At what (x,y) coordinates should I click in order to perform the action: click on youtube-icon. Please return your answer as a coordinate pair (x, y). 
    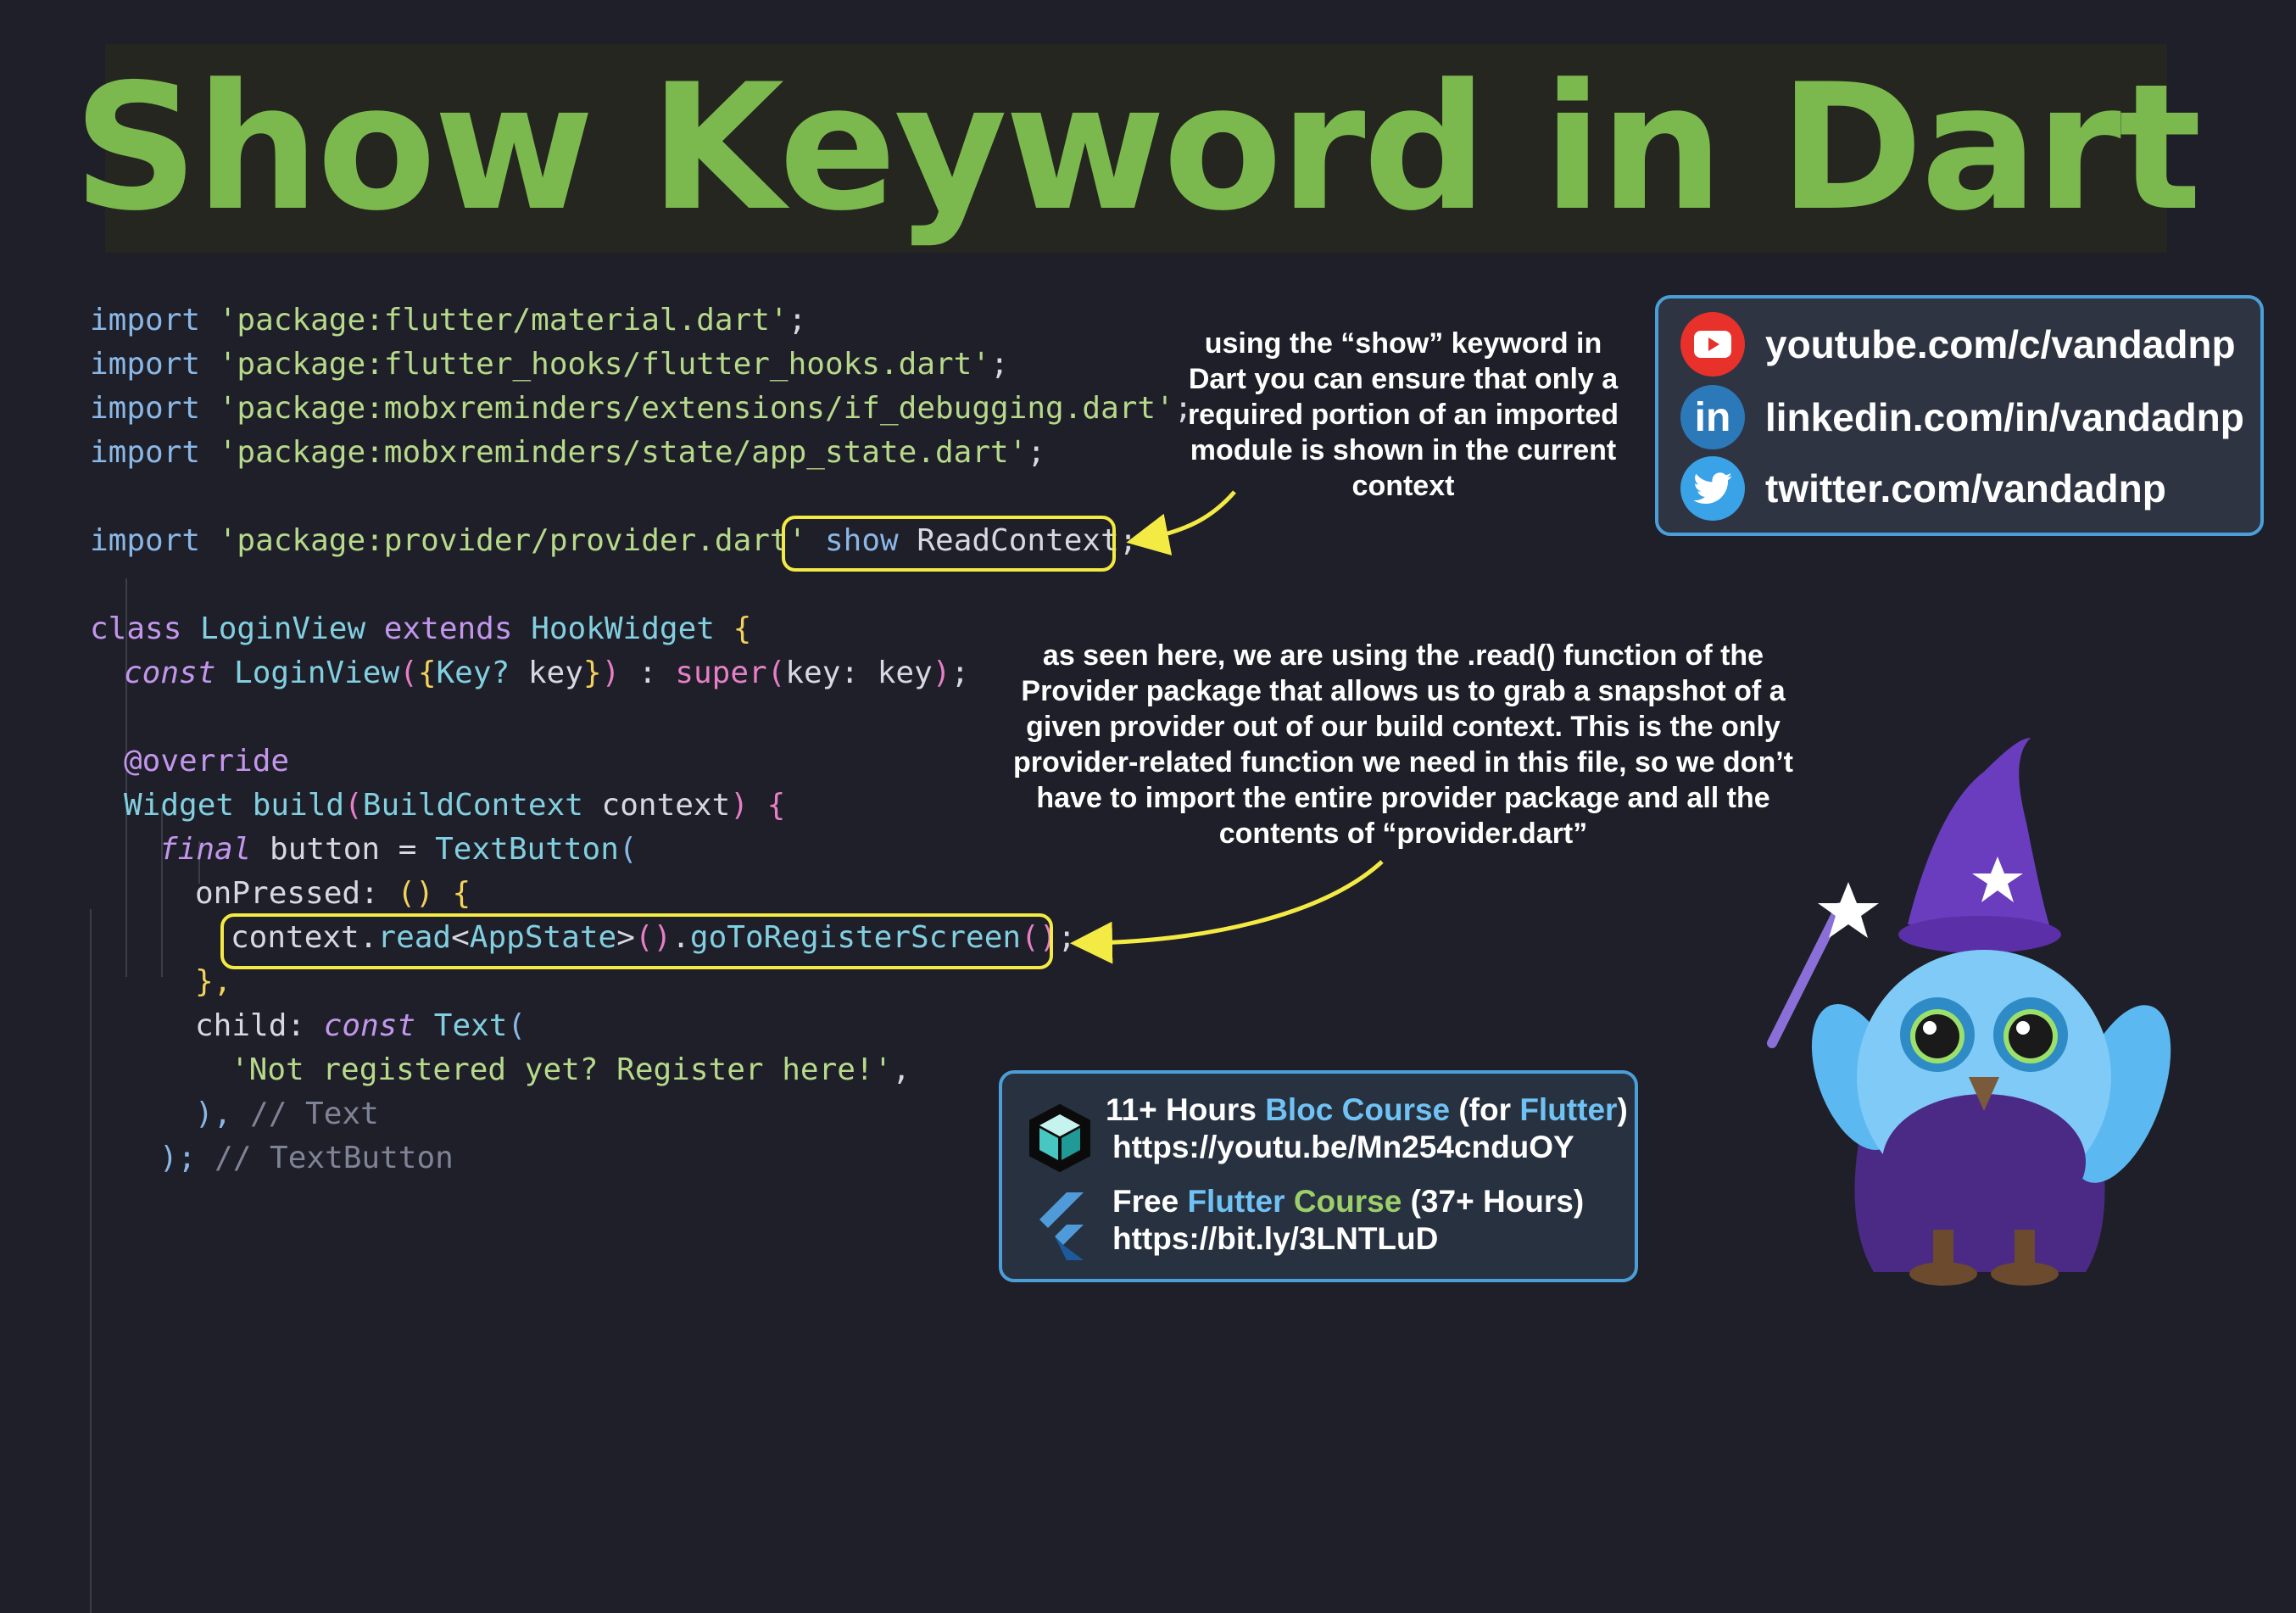
    Looking at the image, I should click on (1712, 344).